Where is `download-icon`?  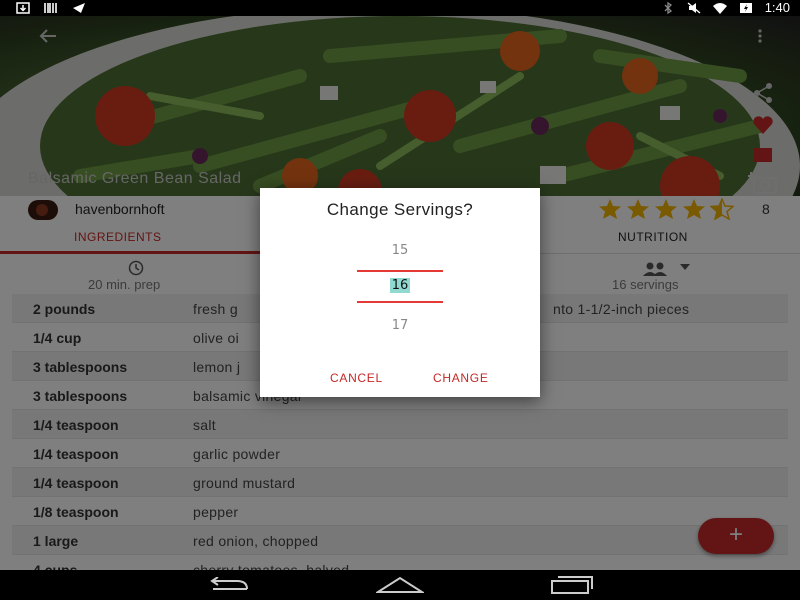 download-icon is located at coordinates (23, 8).